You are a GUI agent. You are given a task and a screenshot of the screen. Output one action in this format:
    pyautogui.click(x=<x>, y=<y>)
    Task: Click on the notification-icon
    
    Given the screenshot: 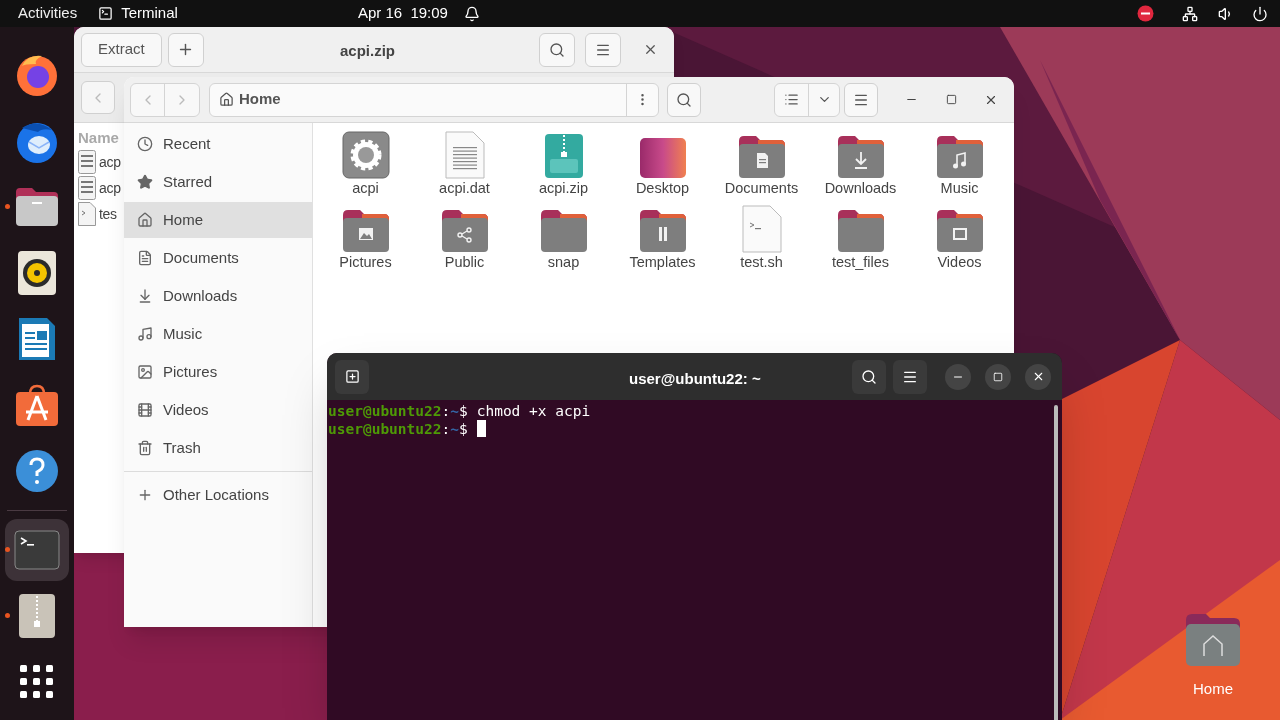 What is the action you would take?
    pyautogui.click(x=471, y=13)
    